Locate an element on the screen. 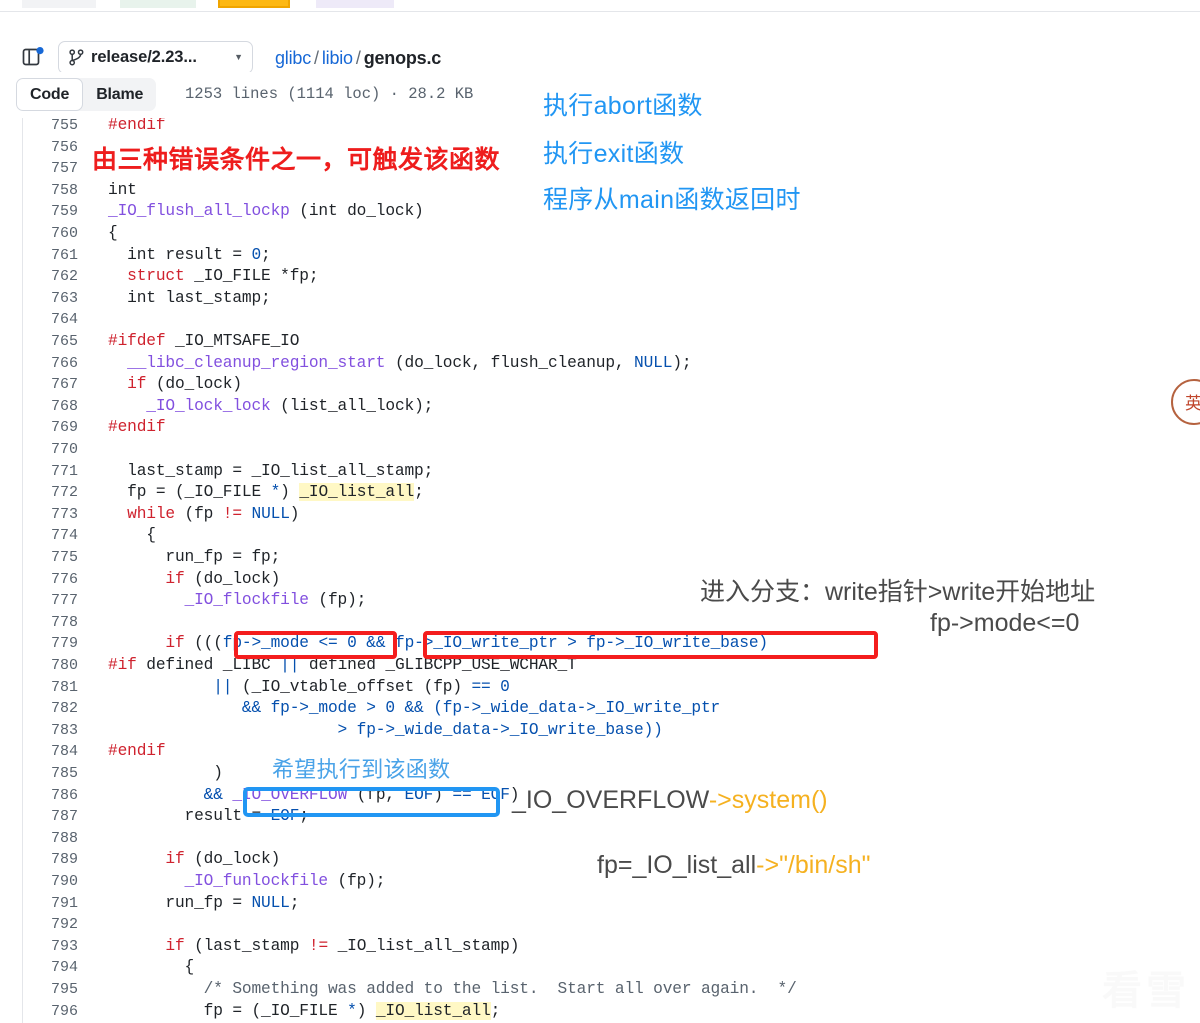  line-number: 787 is located at coordinates (54, 817).